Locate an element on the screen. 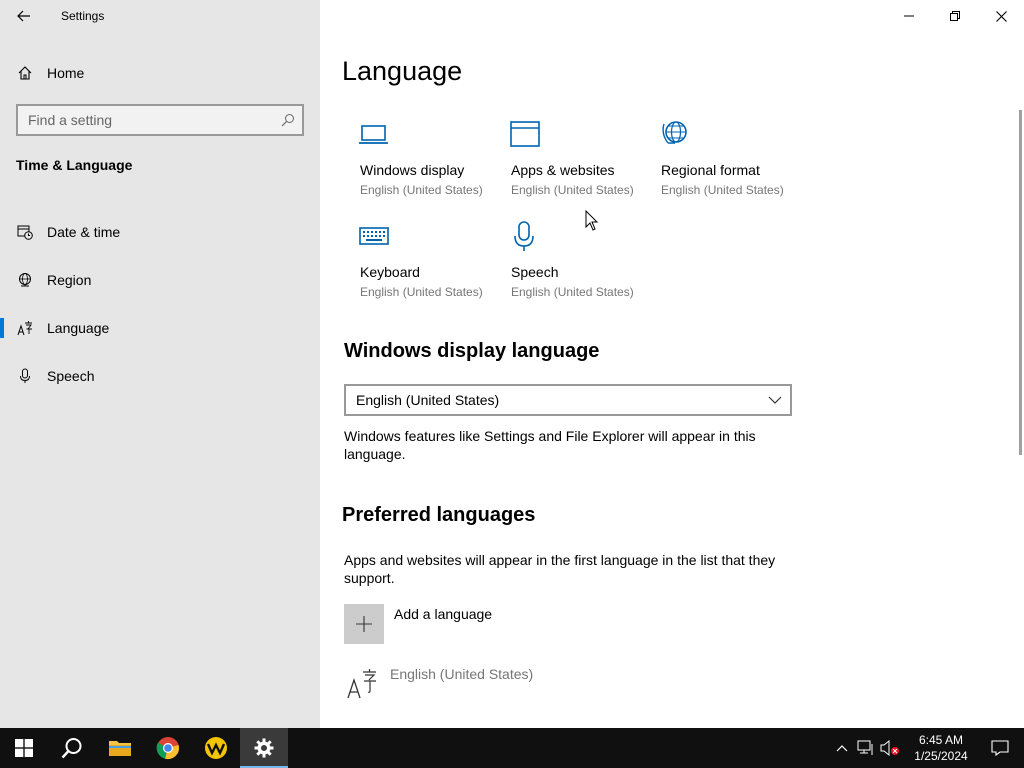 The width and height of the screenshot is (1024, 768). minimize-icon is located at coordinates (909, 16).